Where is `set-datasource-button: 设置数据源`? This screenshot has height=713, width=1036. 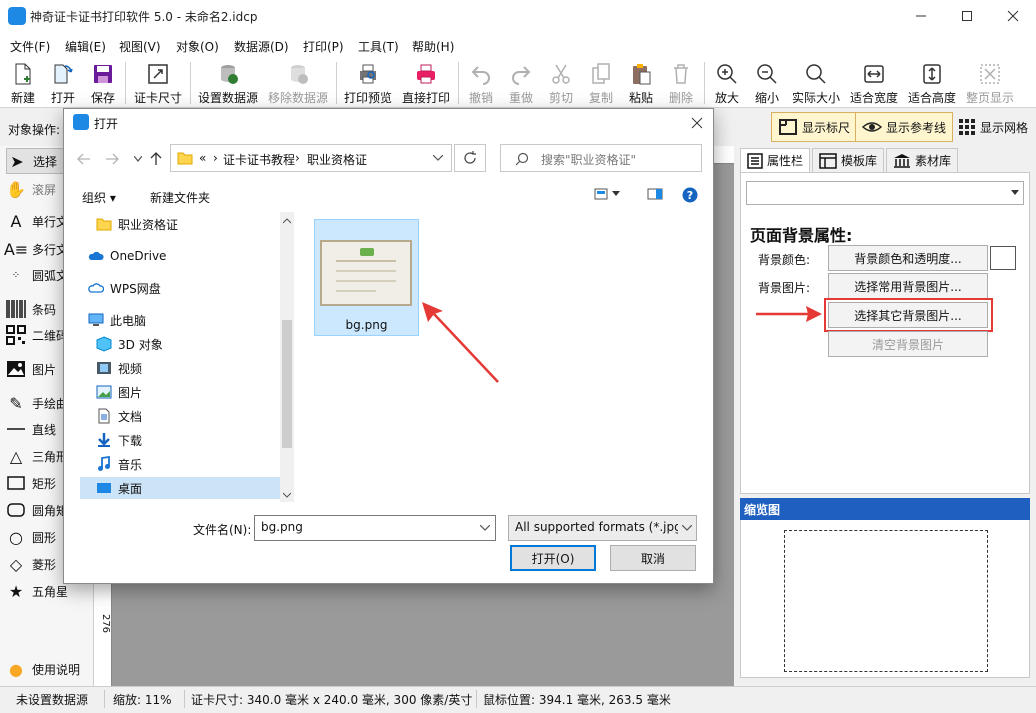 set-datasource-button: 设置数据源 is located at coordinates (228, 83).